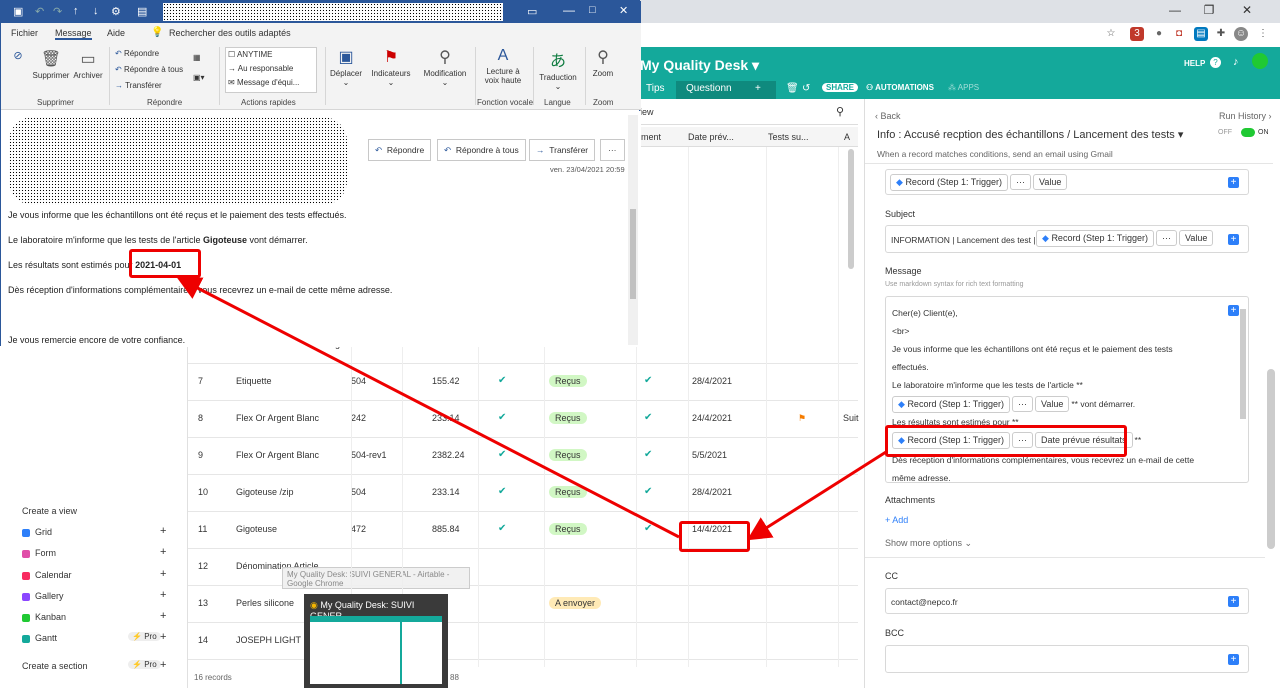  What do you see at coordinates (428, 408) in the screenshot?
I see `arrow-to-email-date` at bounding box center [428, 408].